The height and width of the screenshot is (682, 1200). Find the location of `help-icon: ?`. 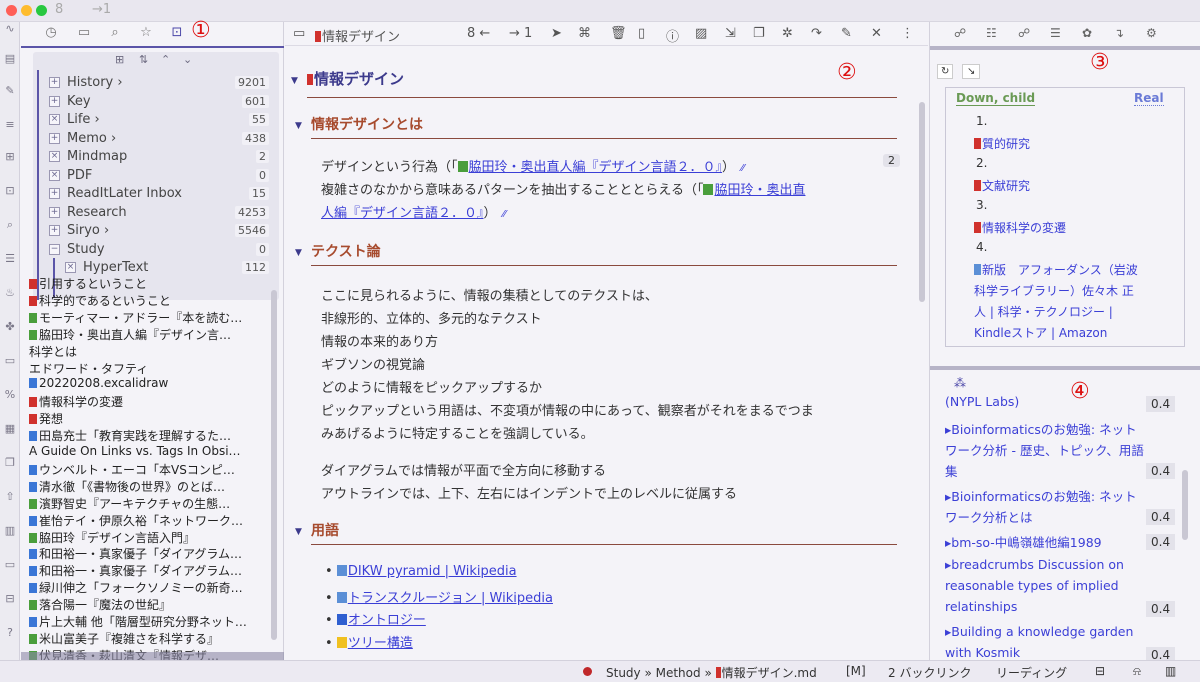

help-icon: ? is located at coordinates (10, 633).